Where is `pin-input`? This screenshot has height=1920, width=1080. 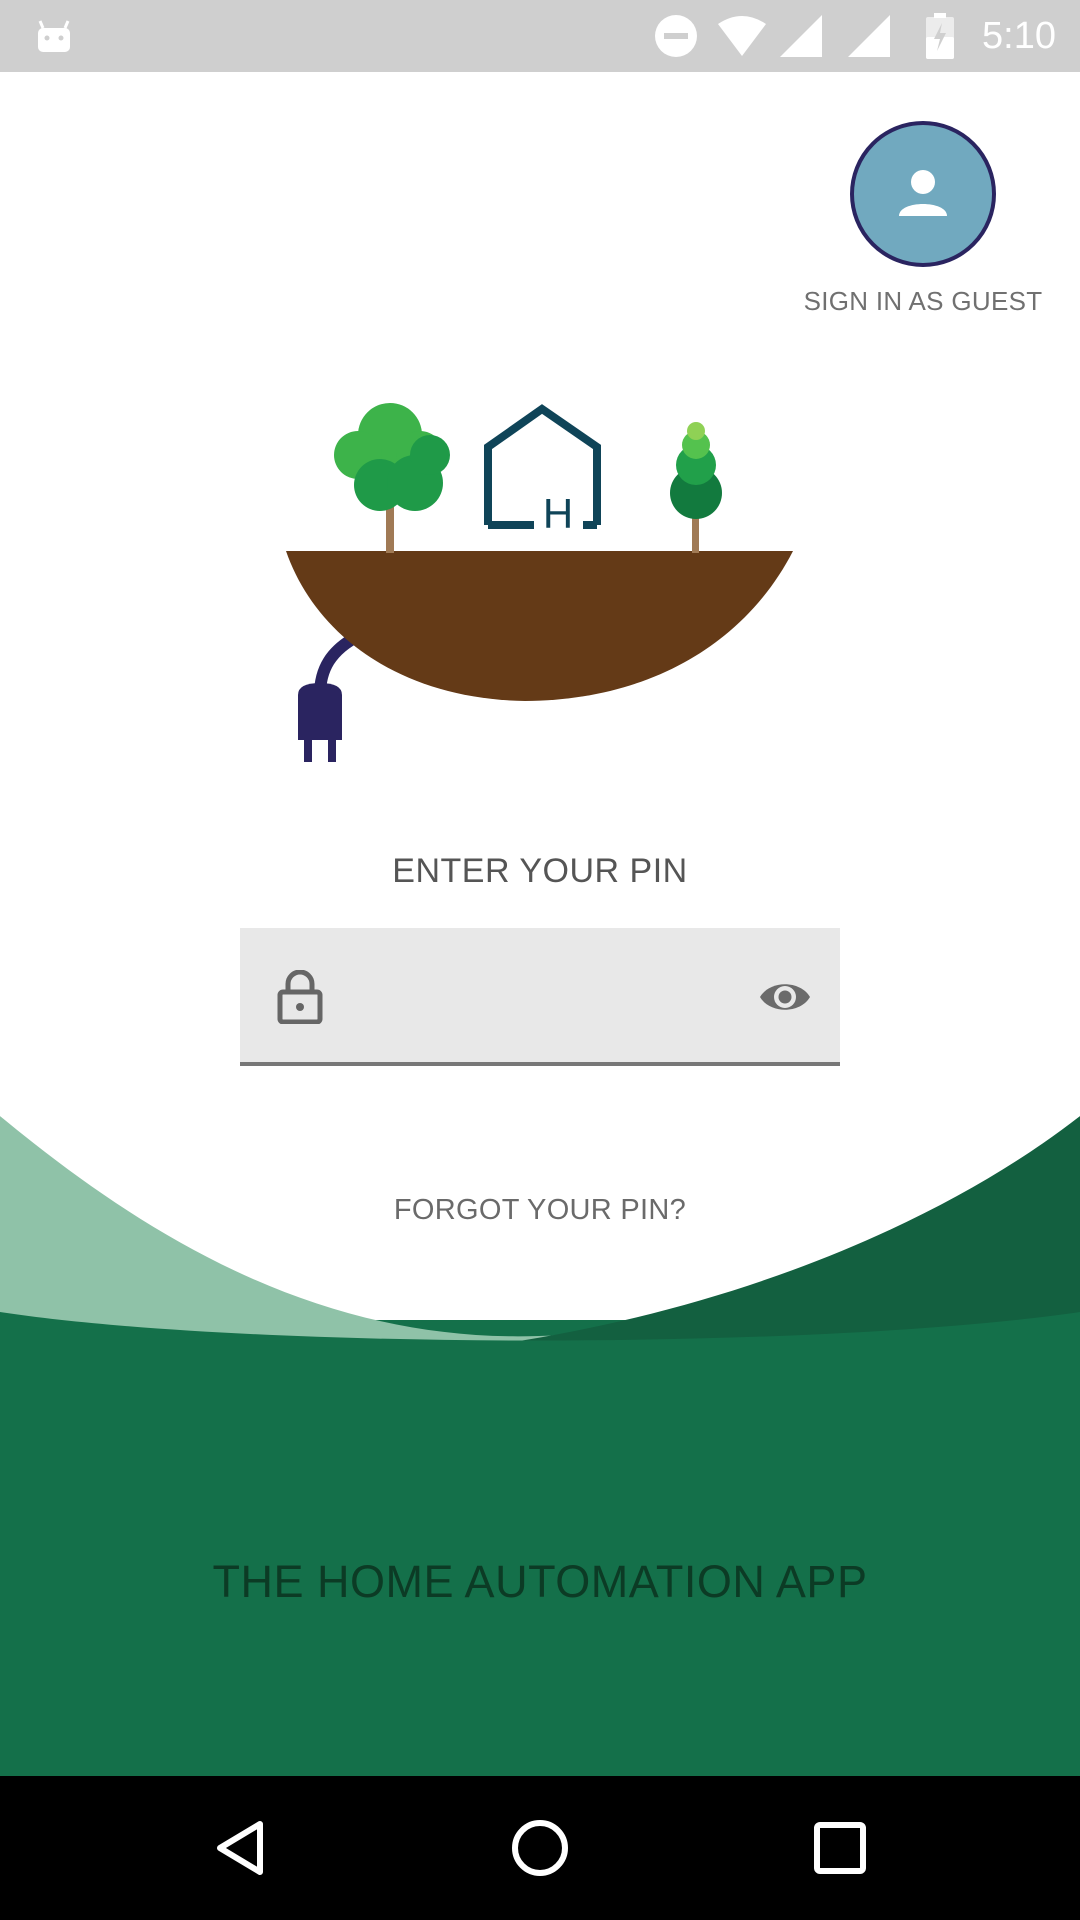 pin-input is located at coordinates (532, 997).